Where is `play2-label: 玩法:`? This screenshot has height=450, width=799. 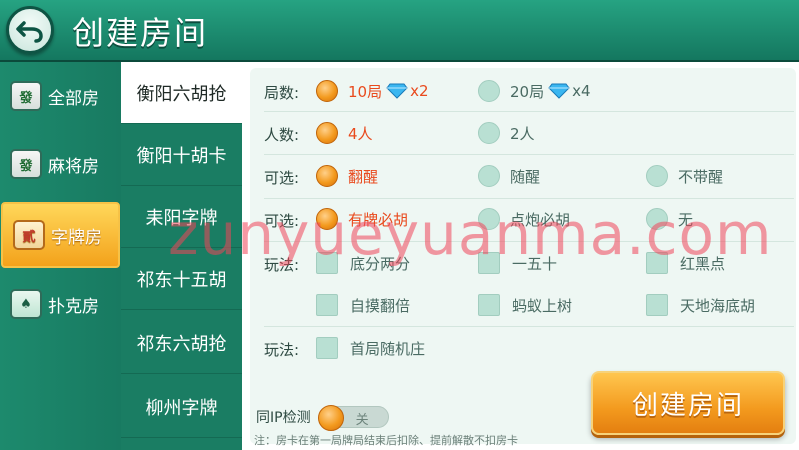
play2-label: 玩法: is located at coordinates (282, 350).